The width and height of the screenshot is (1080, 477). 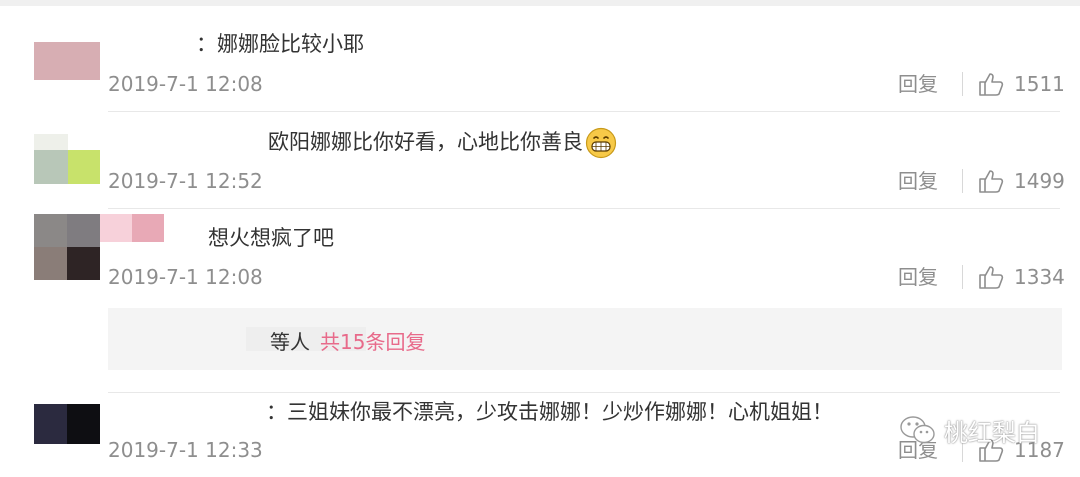 I want to click on wechat-icon, so click(x=917, y=430).